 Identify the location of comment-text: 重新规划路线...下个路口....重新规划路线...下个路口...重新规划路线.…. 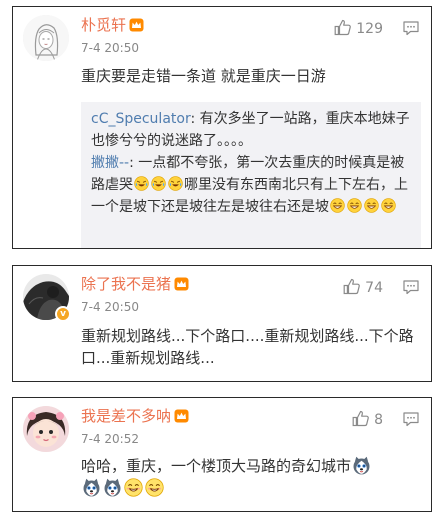
(247, 347).